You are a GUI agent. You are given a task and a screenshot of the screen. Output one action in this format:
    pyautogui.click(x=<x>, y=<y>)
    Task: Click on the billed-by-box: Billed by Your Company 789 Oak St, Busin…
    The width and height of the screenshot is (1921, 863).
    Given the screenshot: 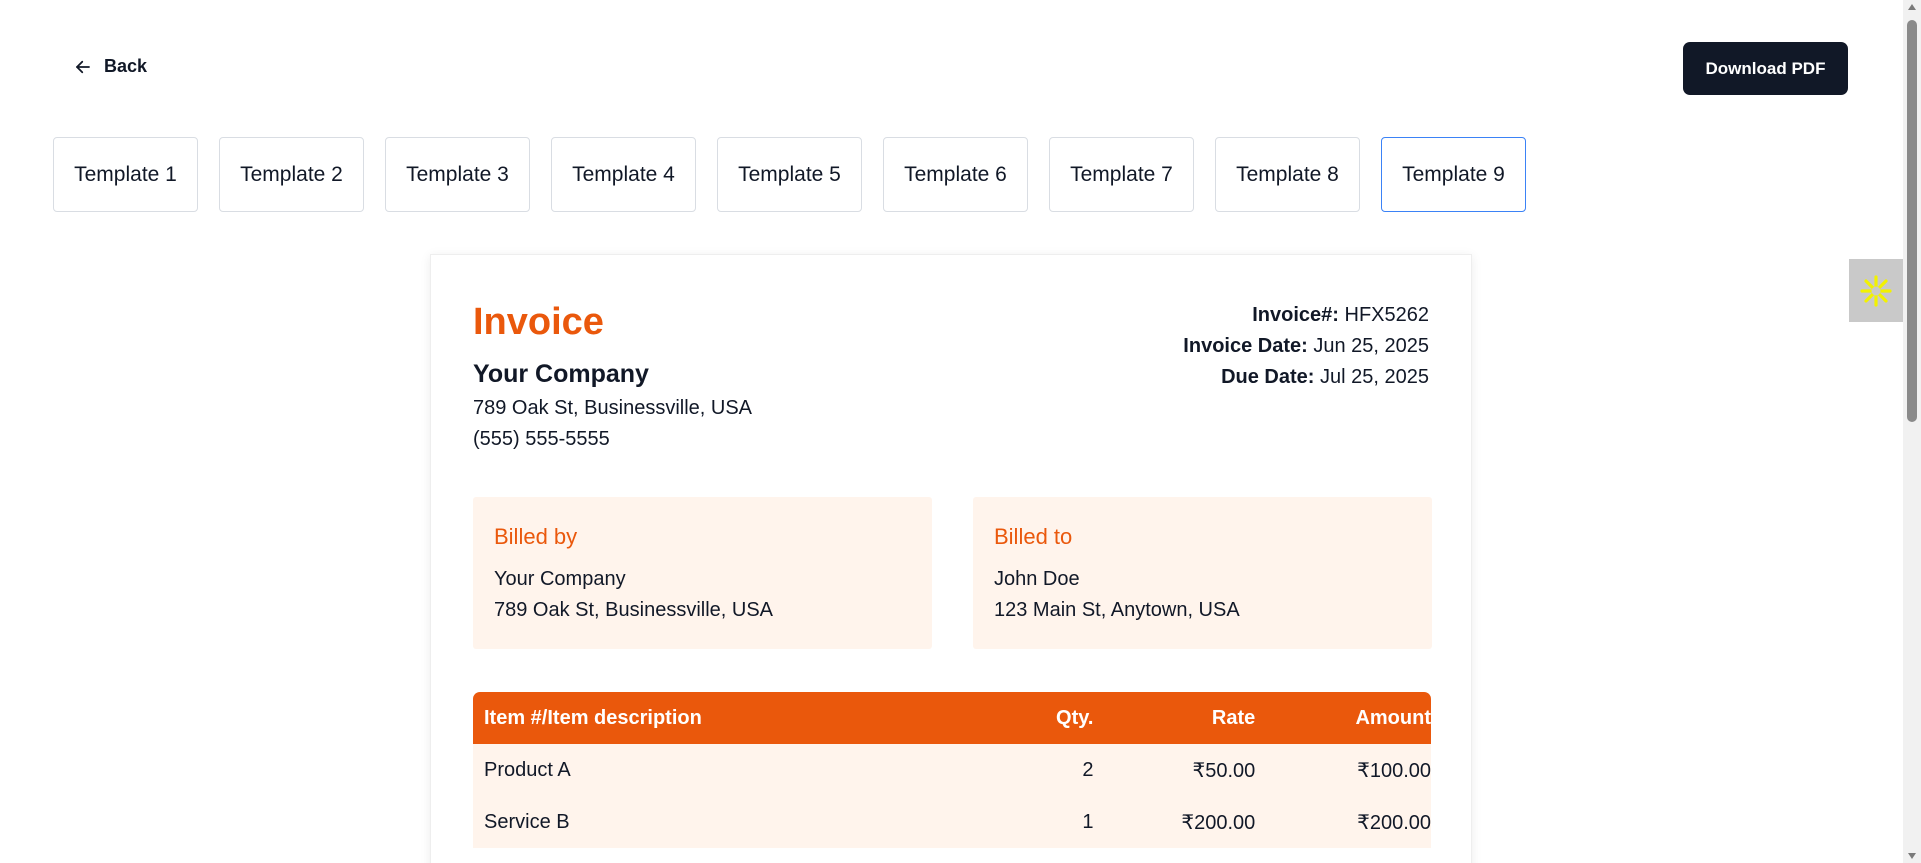 What is the action you would take?
    pyautogui.click(x=702, y=573)
    